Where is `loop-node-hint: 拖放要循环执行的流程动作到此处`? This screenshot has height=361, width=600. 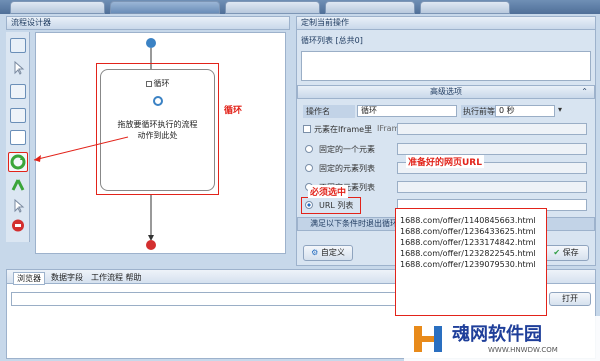
loop-node-hint: 拖放要循环执行的流程动作到此处 is located at coordinates (157, 130).